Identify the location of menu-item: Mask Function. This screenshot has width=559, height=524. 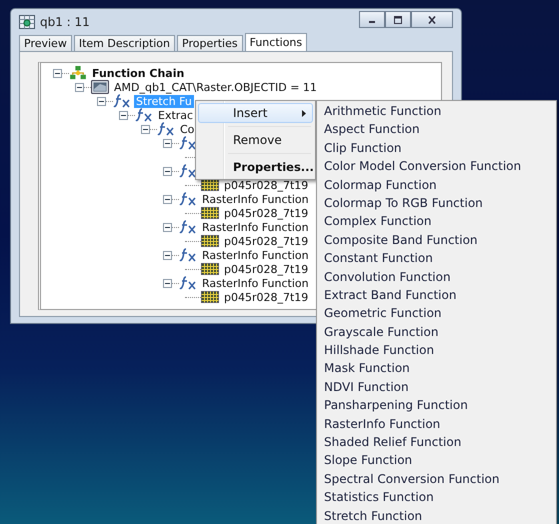
(440, 368).